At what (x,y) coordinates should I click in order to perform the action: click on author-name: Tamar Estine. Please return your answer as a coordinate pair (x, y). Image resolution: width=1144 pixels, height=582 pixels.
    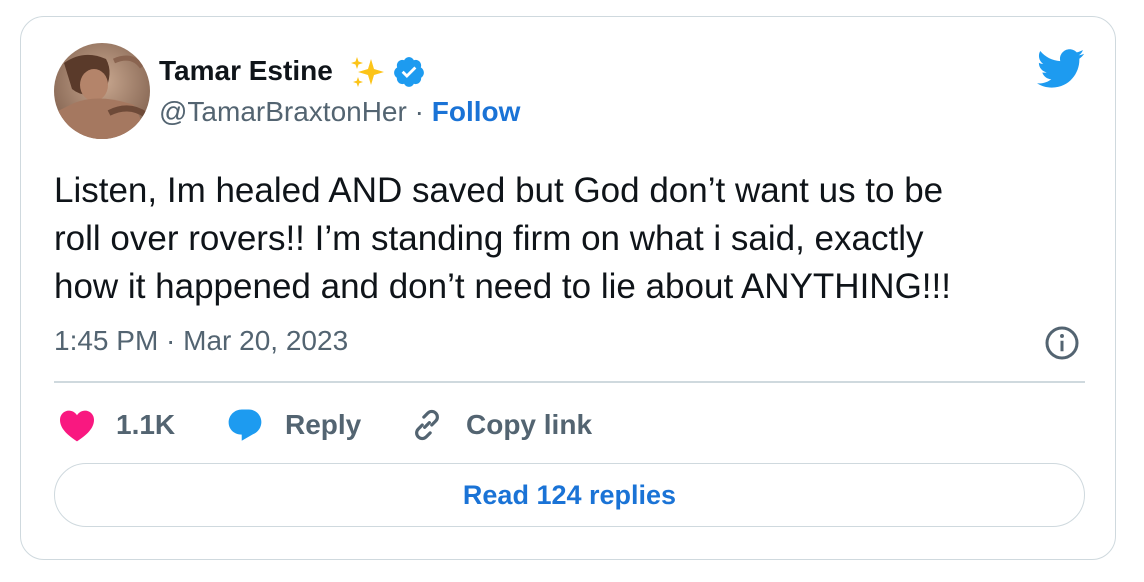
    Looking at the image, I should click on (246, 71).